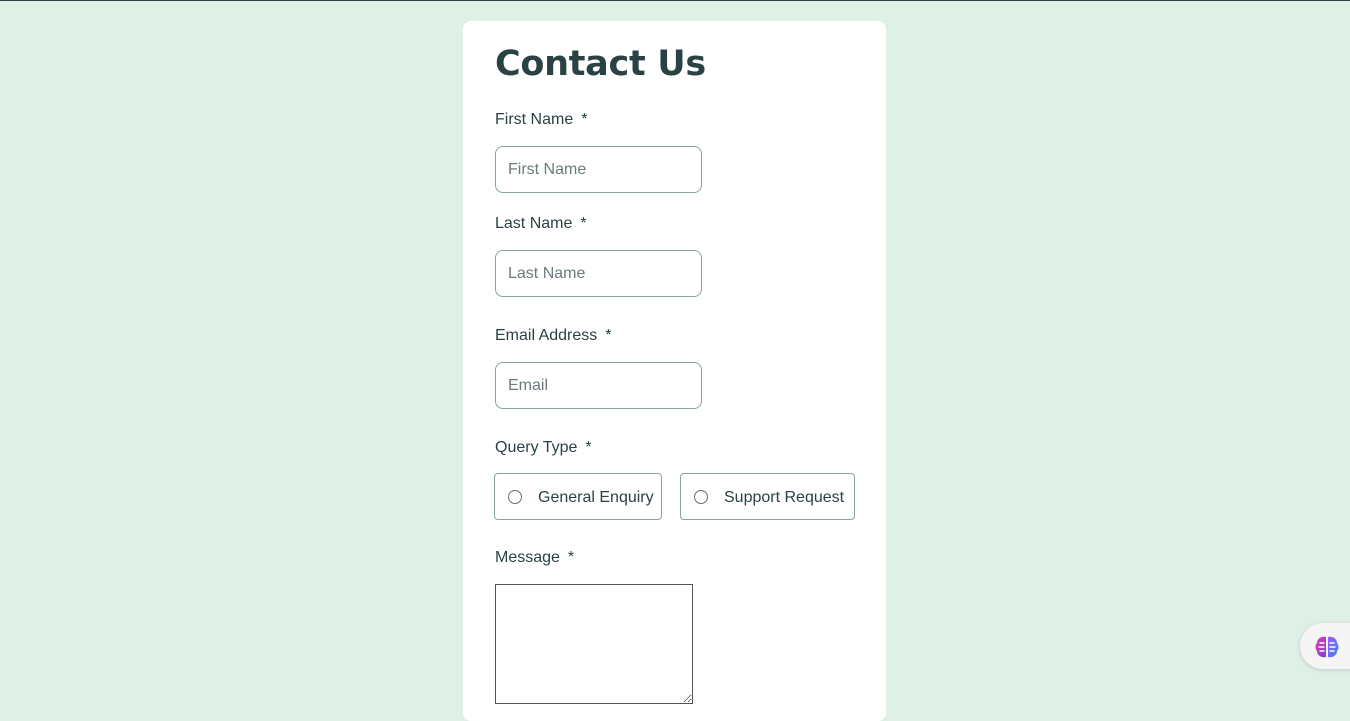 Image resolution: width=1350 pixels, height=721 pixels. Describe the element at coordinates (534, 119) in the screenshot. I see `first-name-label-text: First Name` at that location.